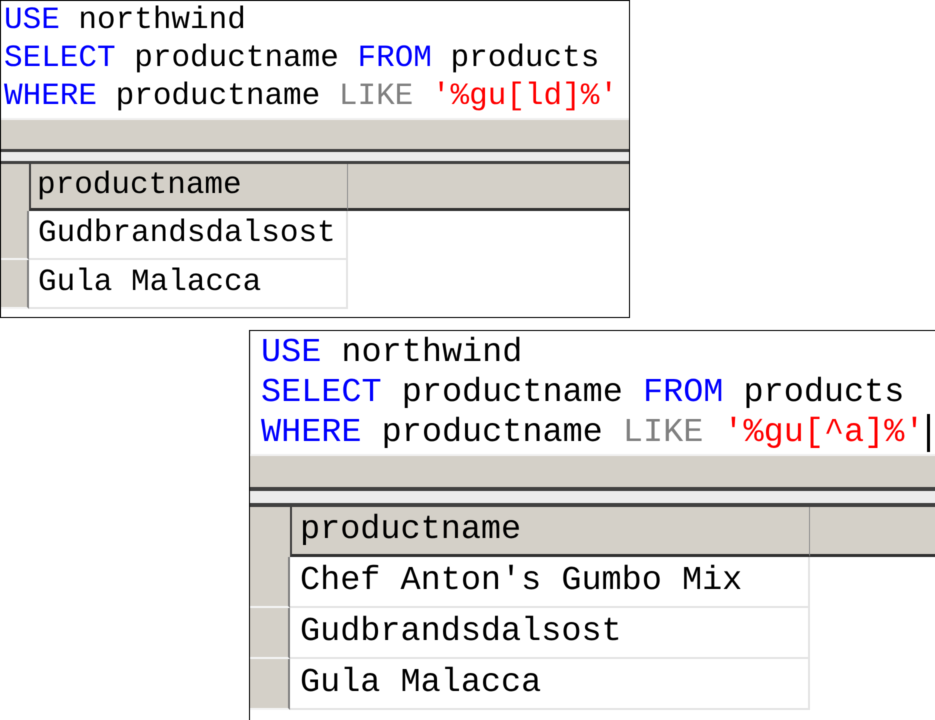  Describe the element at coordinates (592, 433) in the screenshot. I see `code-line: WHERE productname LIKE '%gu[^a]%'` at that location.